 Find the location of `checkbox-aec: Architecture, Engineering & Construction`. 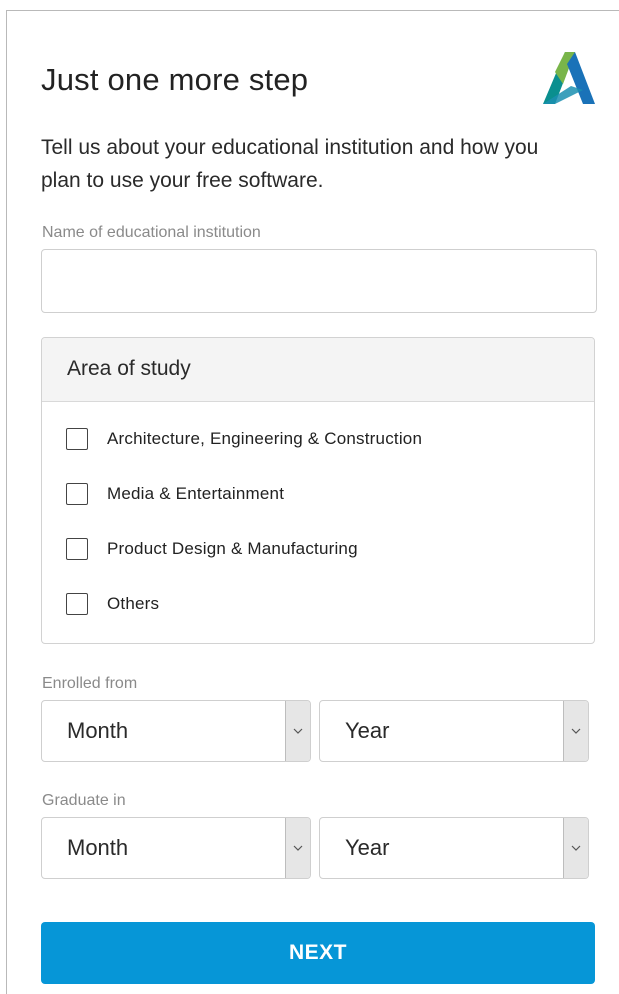

checkbox-aec: Architecture, Engineering & Construction is located at coordinates (244, 439).